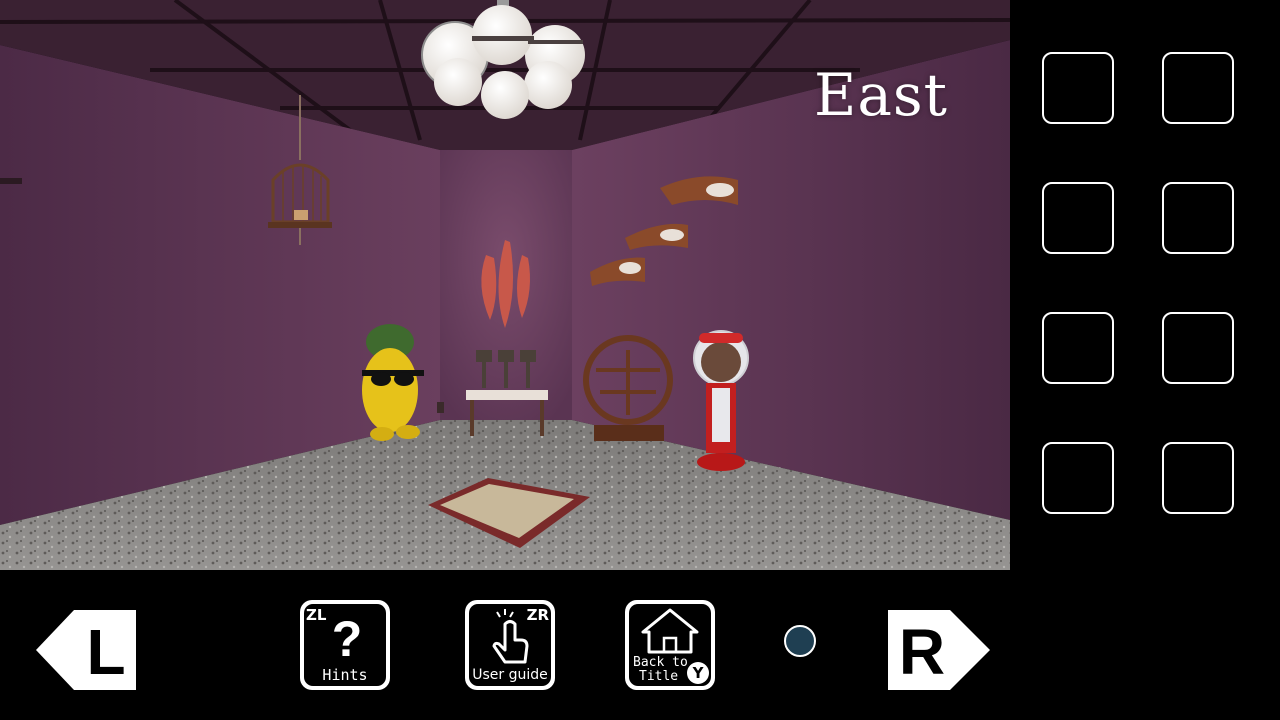 This screenshot has height=720, width=1280. What do you see at coordinates (345, 675) in the screenshot?
I see `hints-label: Hints` at bounding box center [345, 675].